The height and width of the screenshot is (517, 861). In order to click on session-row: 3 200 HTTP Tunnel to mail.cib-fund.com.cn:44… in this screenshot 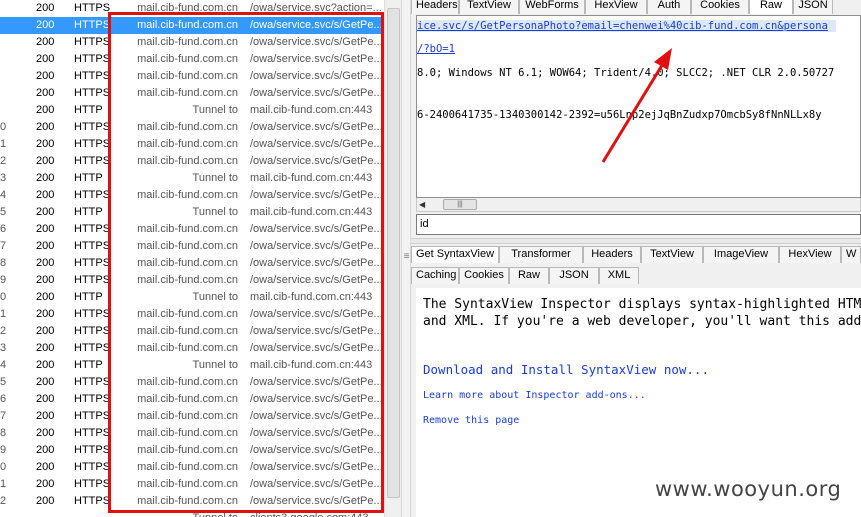, I will do `click(194, 178)`.